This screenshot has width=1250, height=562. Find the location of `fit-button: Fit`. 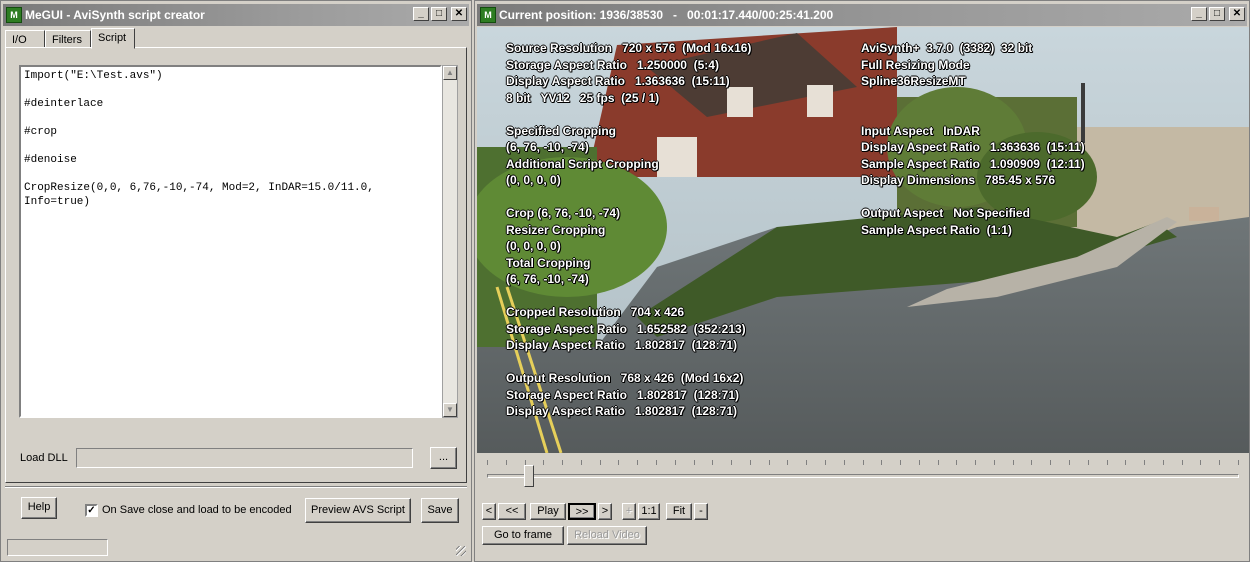

fit-button: Fit is located at coordinates (679, 511).